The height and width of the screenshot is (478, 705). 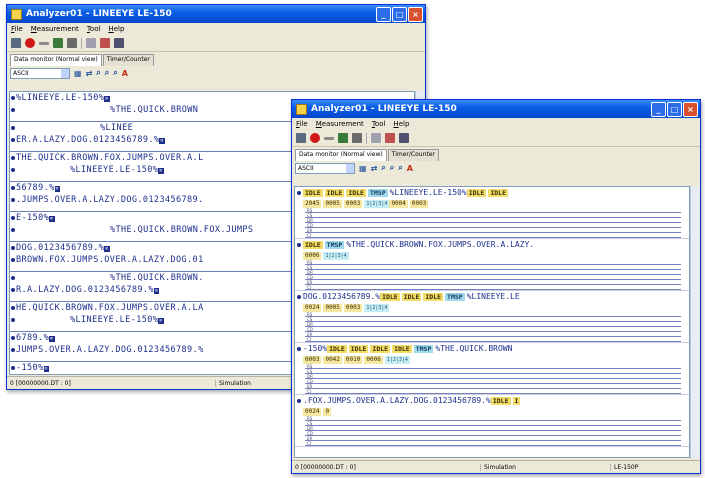 I want to click on idle-count: 0010, so click(x=353, y=360).